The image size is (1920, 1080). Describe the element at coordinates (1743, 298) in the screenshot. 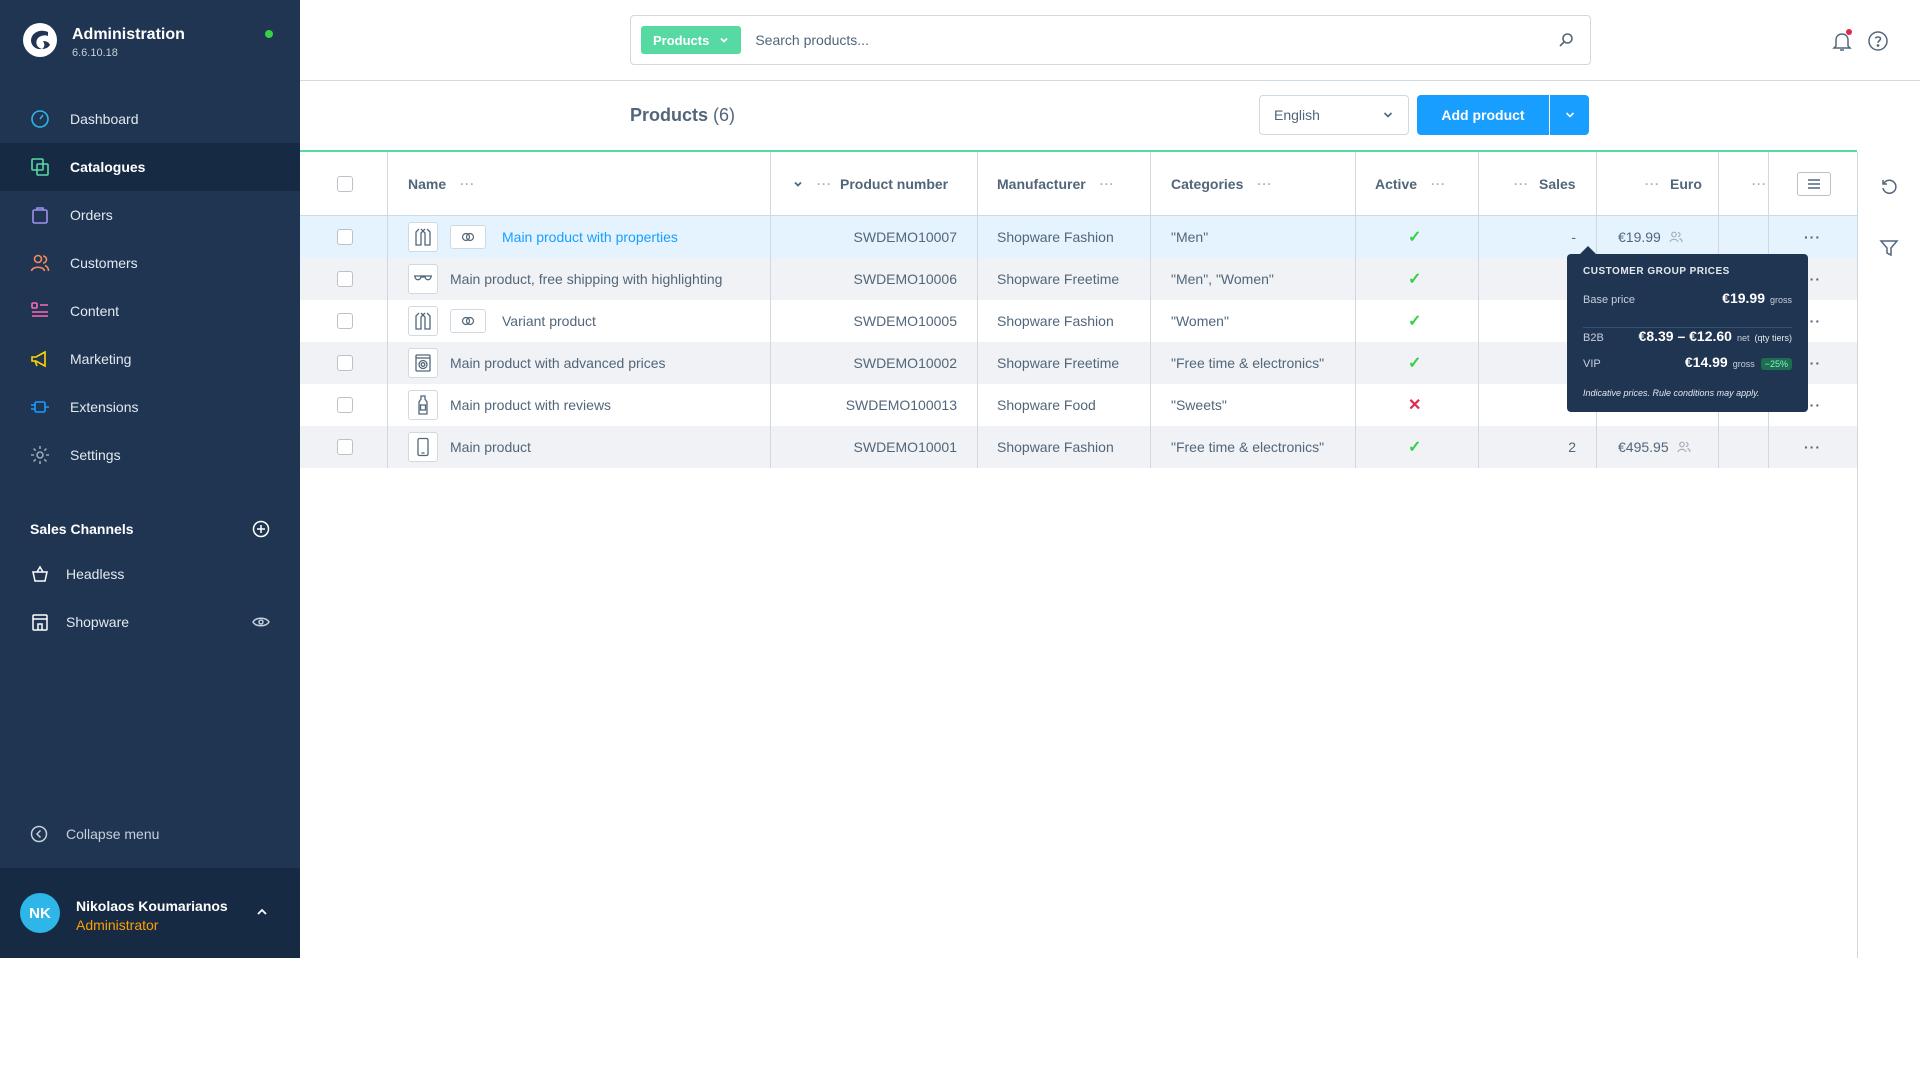

I see `tooltip-value: €19.99` at that location.